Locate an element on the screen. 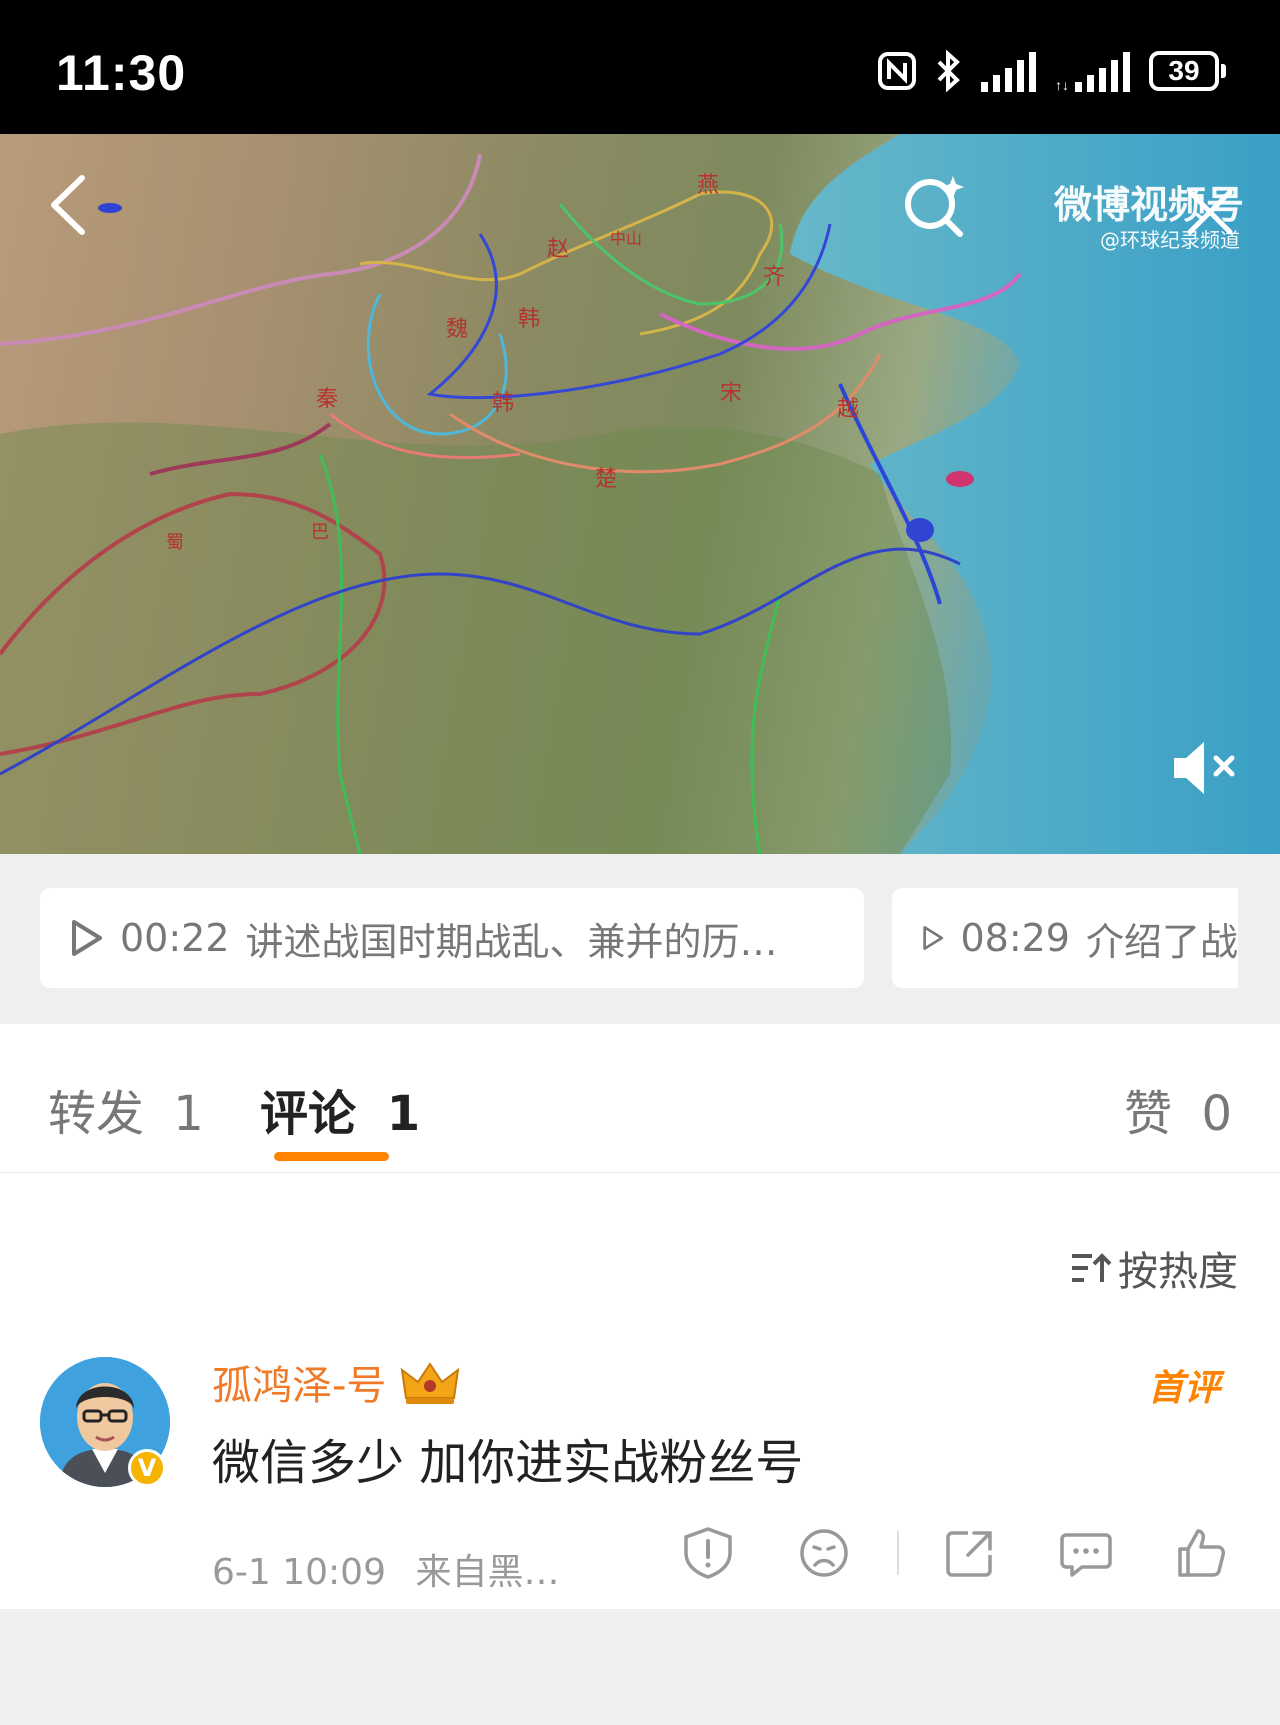  signal-2-icon: ↑↓ is located at coordinates (1092, 72).